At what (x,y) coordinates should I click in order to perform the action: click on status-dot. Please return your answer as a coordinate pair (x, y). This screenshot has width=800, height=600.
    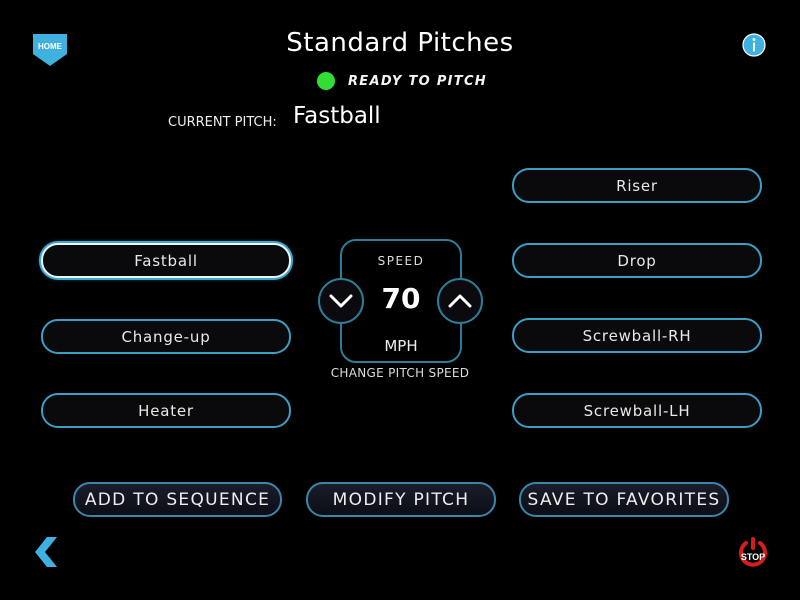
    Looking at the image, I should click on (326, 81).